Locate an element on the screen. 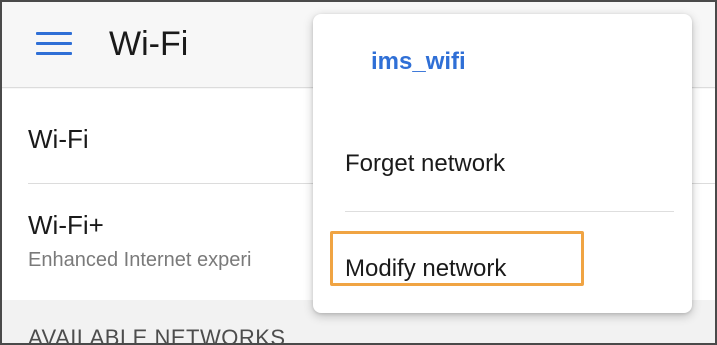 The image size is (717, 345). popup-network-name: ims_wifi is located at coordinates (418, 61).